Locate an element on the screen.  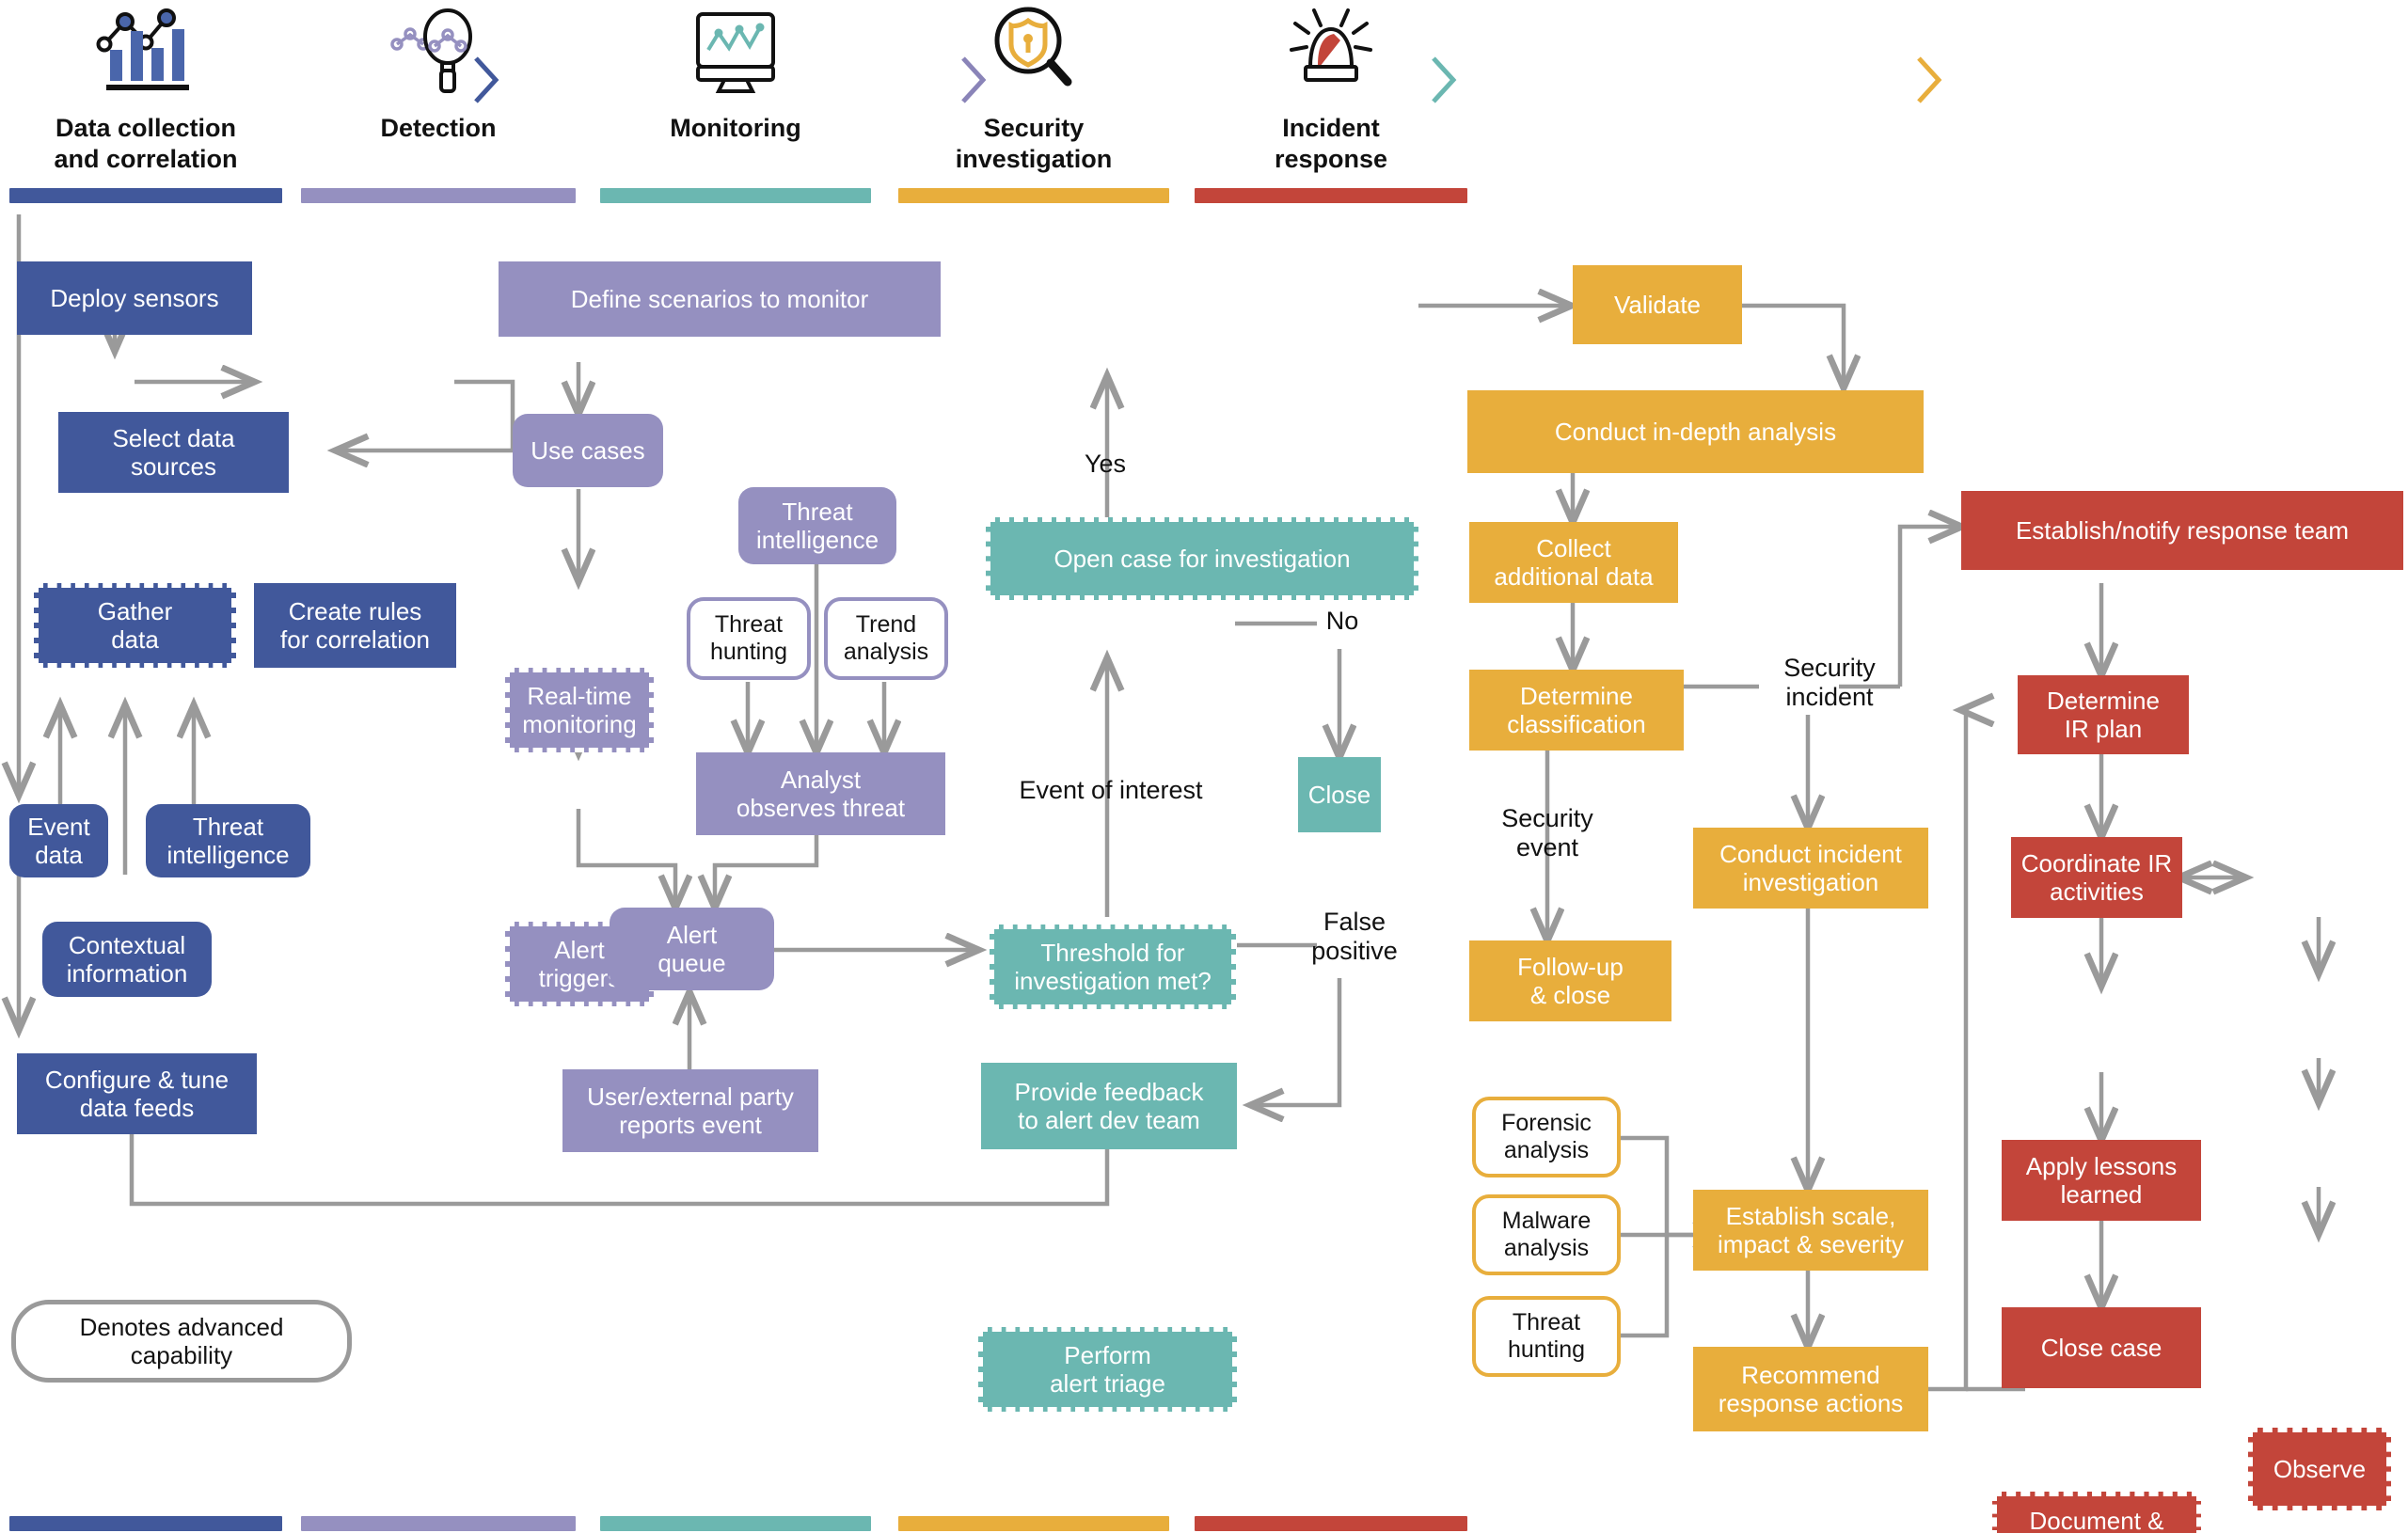
node-use-cases: Use cases is located at coordinates (588, 451).